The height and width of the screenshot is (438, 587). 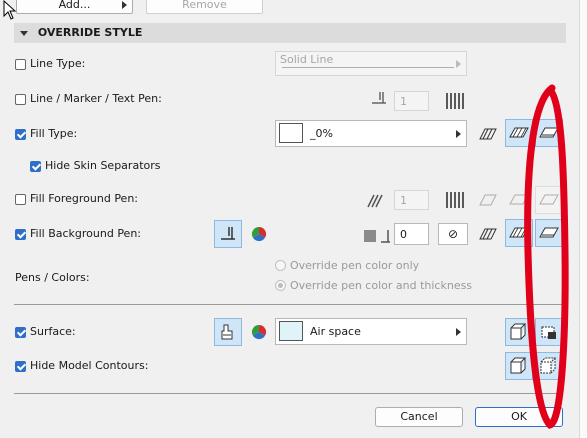 I want to click on bg-pen-number-field: 0, so click(x=411, y=234).